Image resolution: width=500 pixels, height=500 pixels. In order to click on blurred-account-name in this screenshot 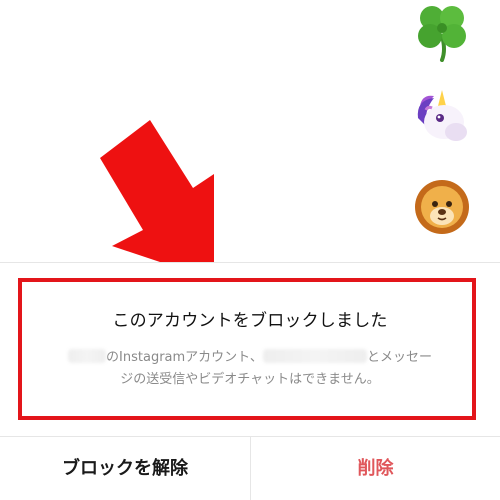, I will do `click(314, 356)`.